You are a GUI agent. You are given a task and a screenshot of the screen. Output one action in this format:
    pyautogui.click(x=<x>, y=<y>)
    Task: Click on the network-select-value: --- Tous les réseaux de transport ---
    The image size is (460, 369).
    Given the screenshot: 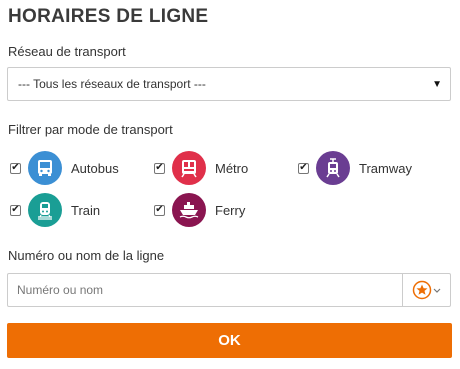 What is the action you would take?
    pyautogui.click(x=112, y=84)
    